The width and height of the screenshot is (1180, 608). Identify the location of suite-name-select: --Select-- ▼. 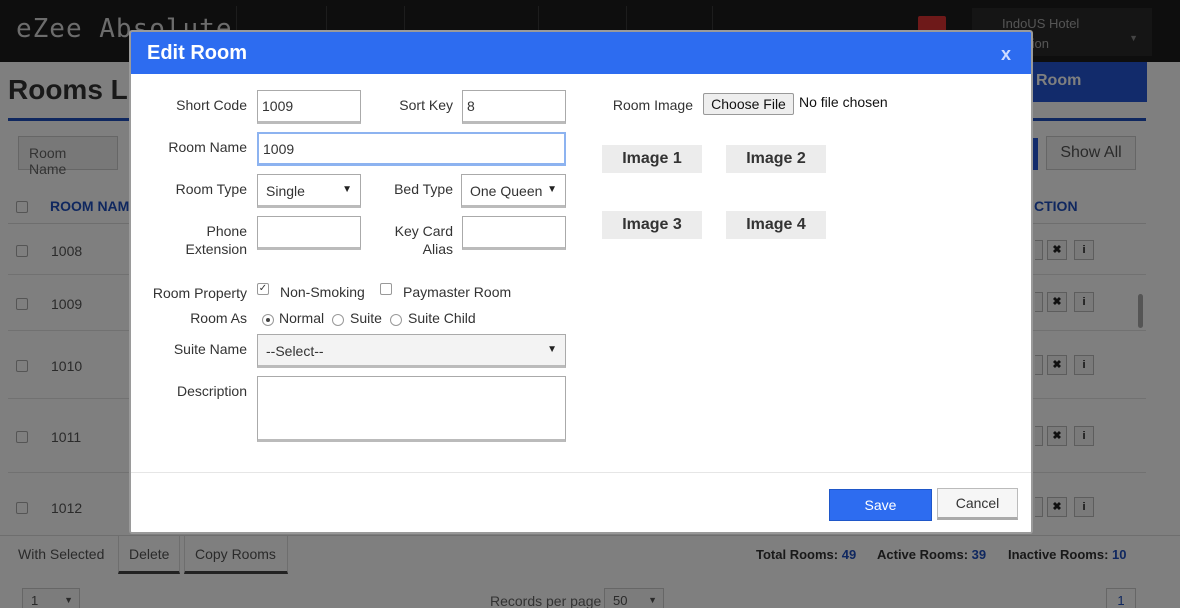
(411, 351).